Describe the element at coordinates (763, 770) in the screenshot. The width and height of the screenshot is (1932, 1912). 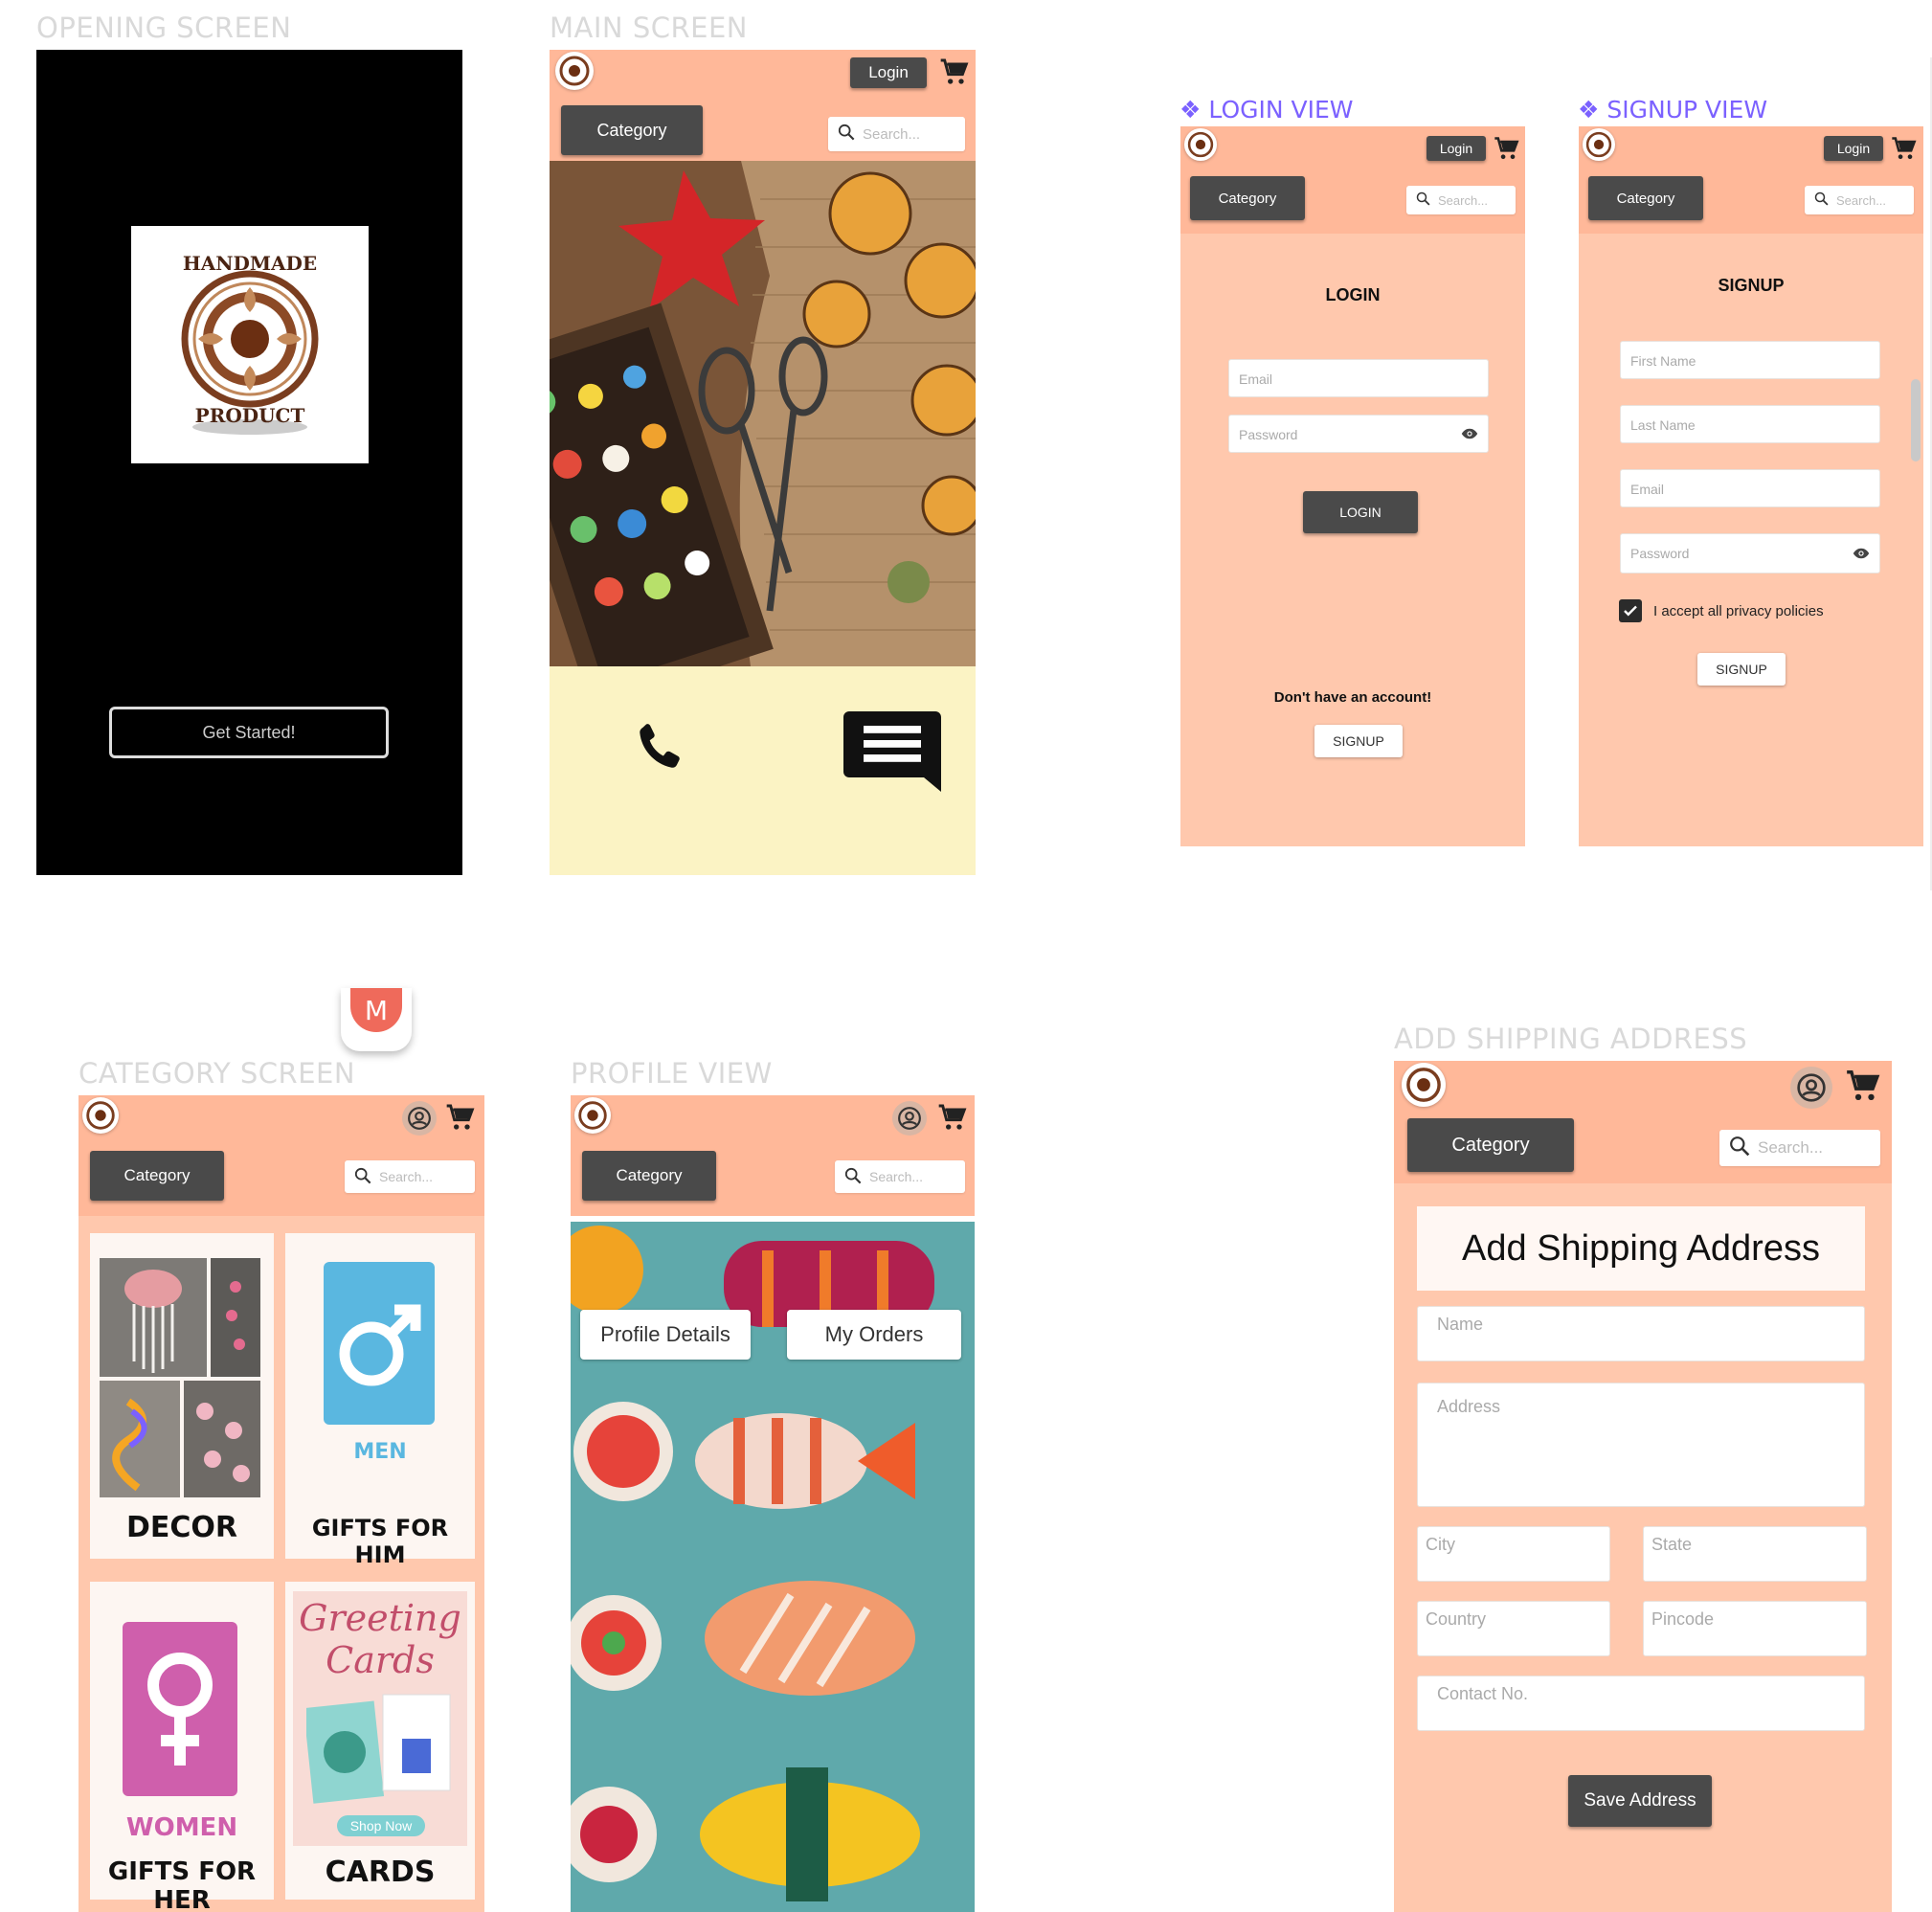
I see `contact-footer` at that location.